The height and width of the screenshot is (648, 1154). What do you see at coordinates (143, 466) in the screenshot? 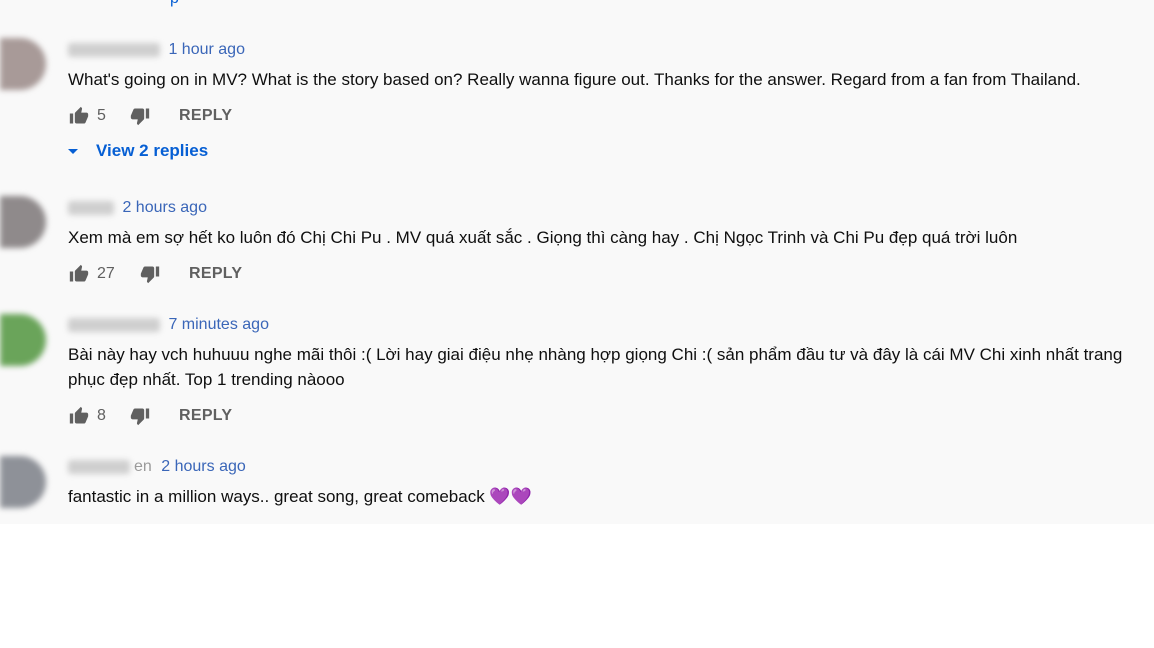
I see `author-name-fragment: en` at bounding box center [143, 466].